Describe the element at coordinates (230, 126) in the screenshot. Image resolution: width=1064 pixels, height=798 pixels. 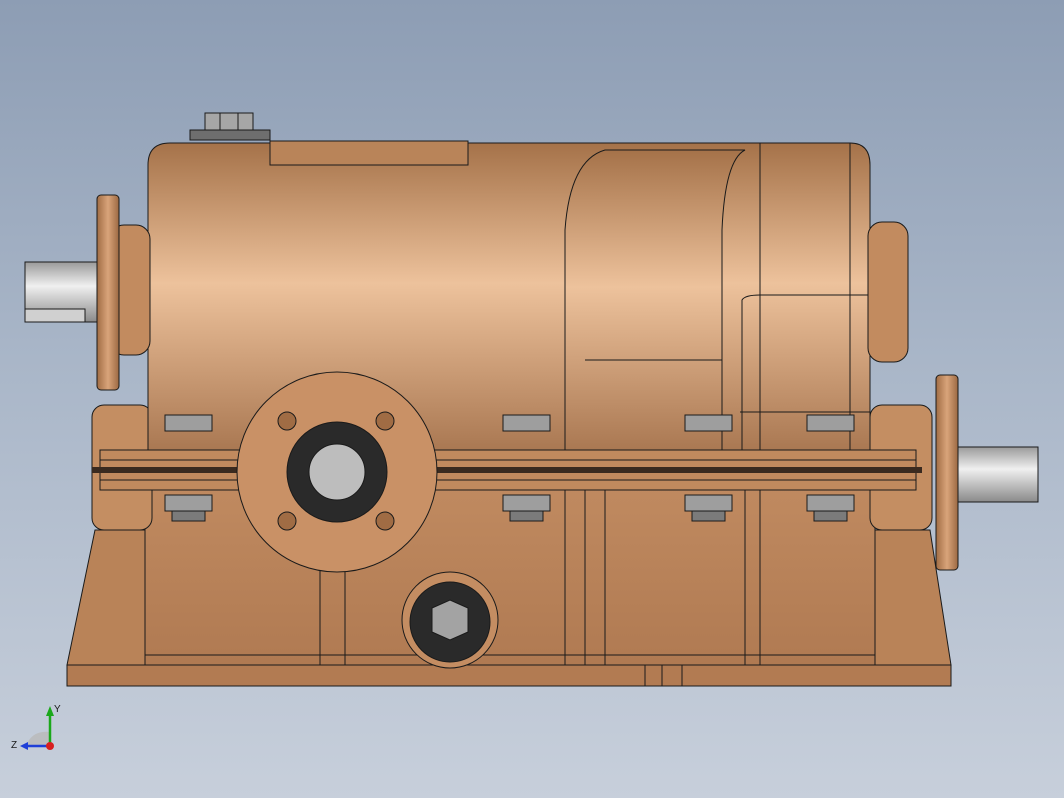
I see `vent-plug` at that location.